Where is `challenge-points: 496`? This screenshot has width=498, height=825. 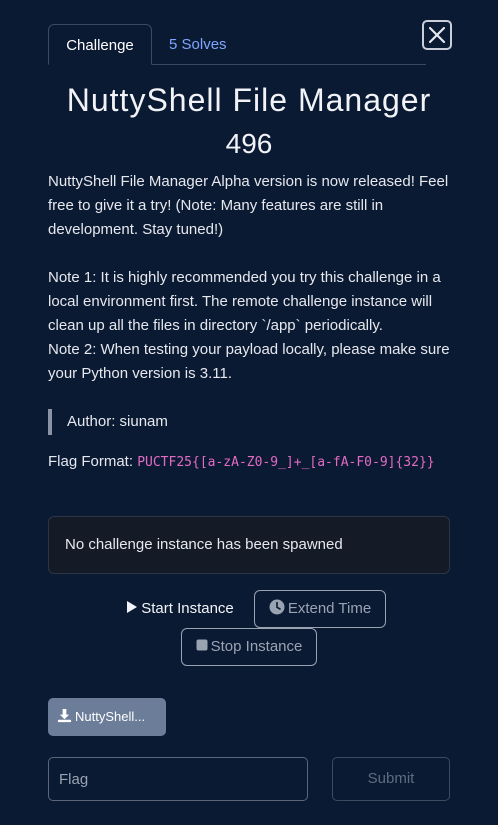
challenge-points: 496 is located at coordinates (249, 143).